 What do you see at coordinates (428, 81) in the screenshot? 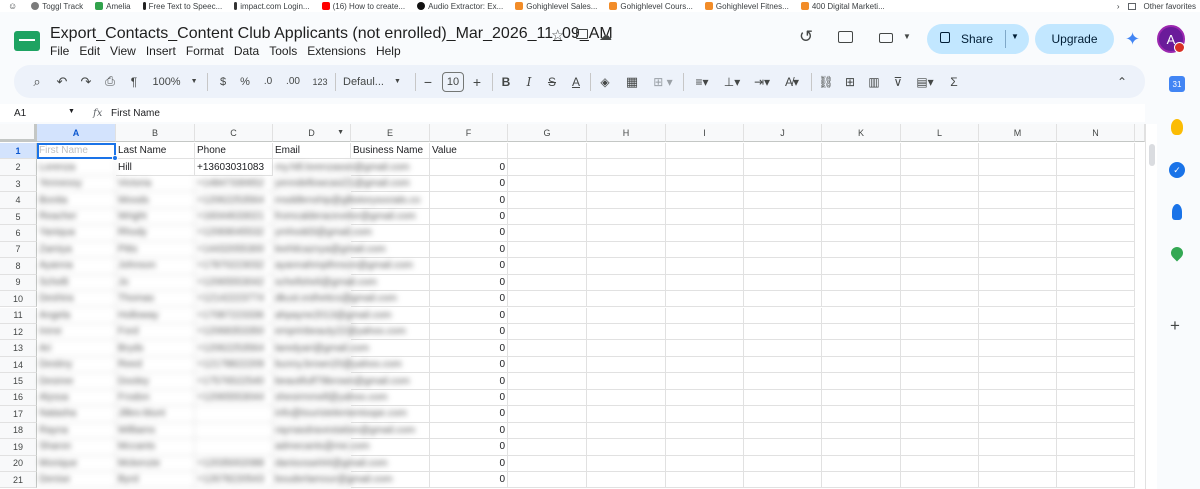
I see `decrease-font-size-button: −` at bounding box center [428, 81].